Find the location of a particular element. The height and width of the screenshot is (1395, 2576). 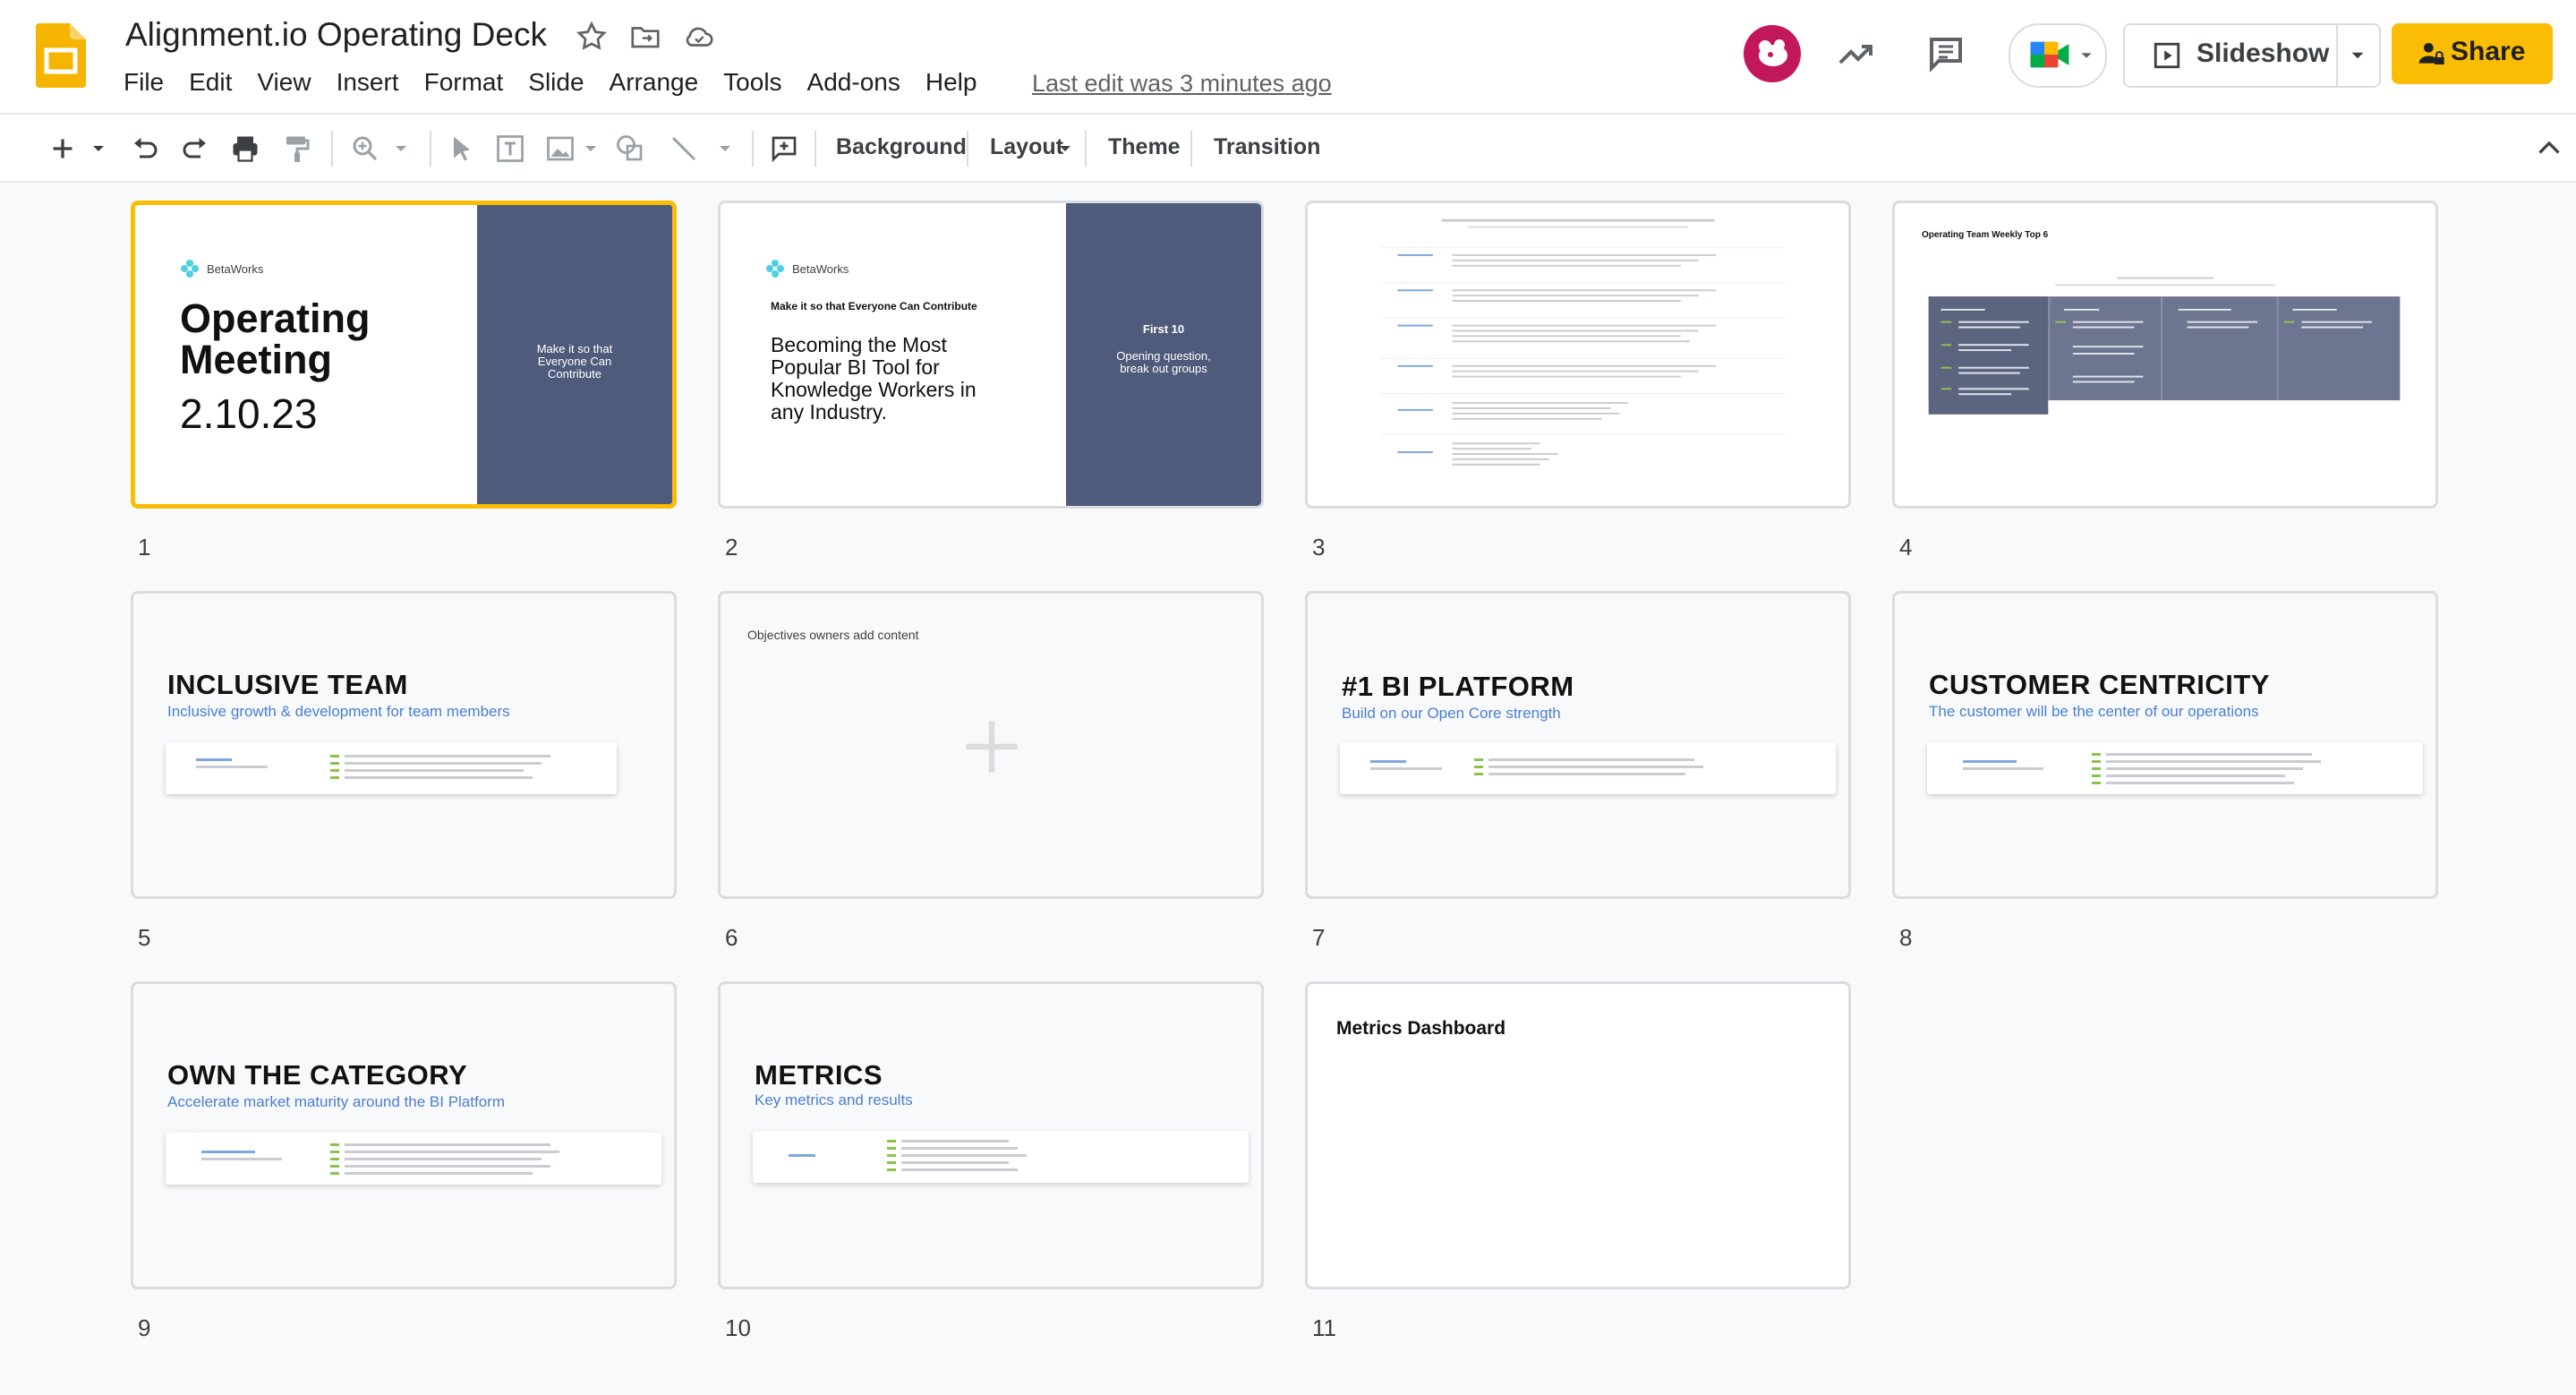

menu-slide: Slide is located at coordinates (556, 82).